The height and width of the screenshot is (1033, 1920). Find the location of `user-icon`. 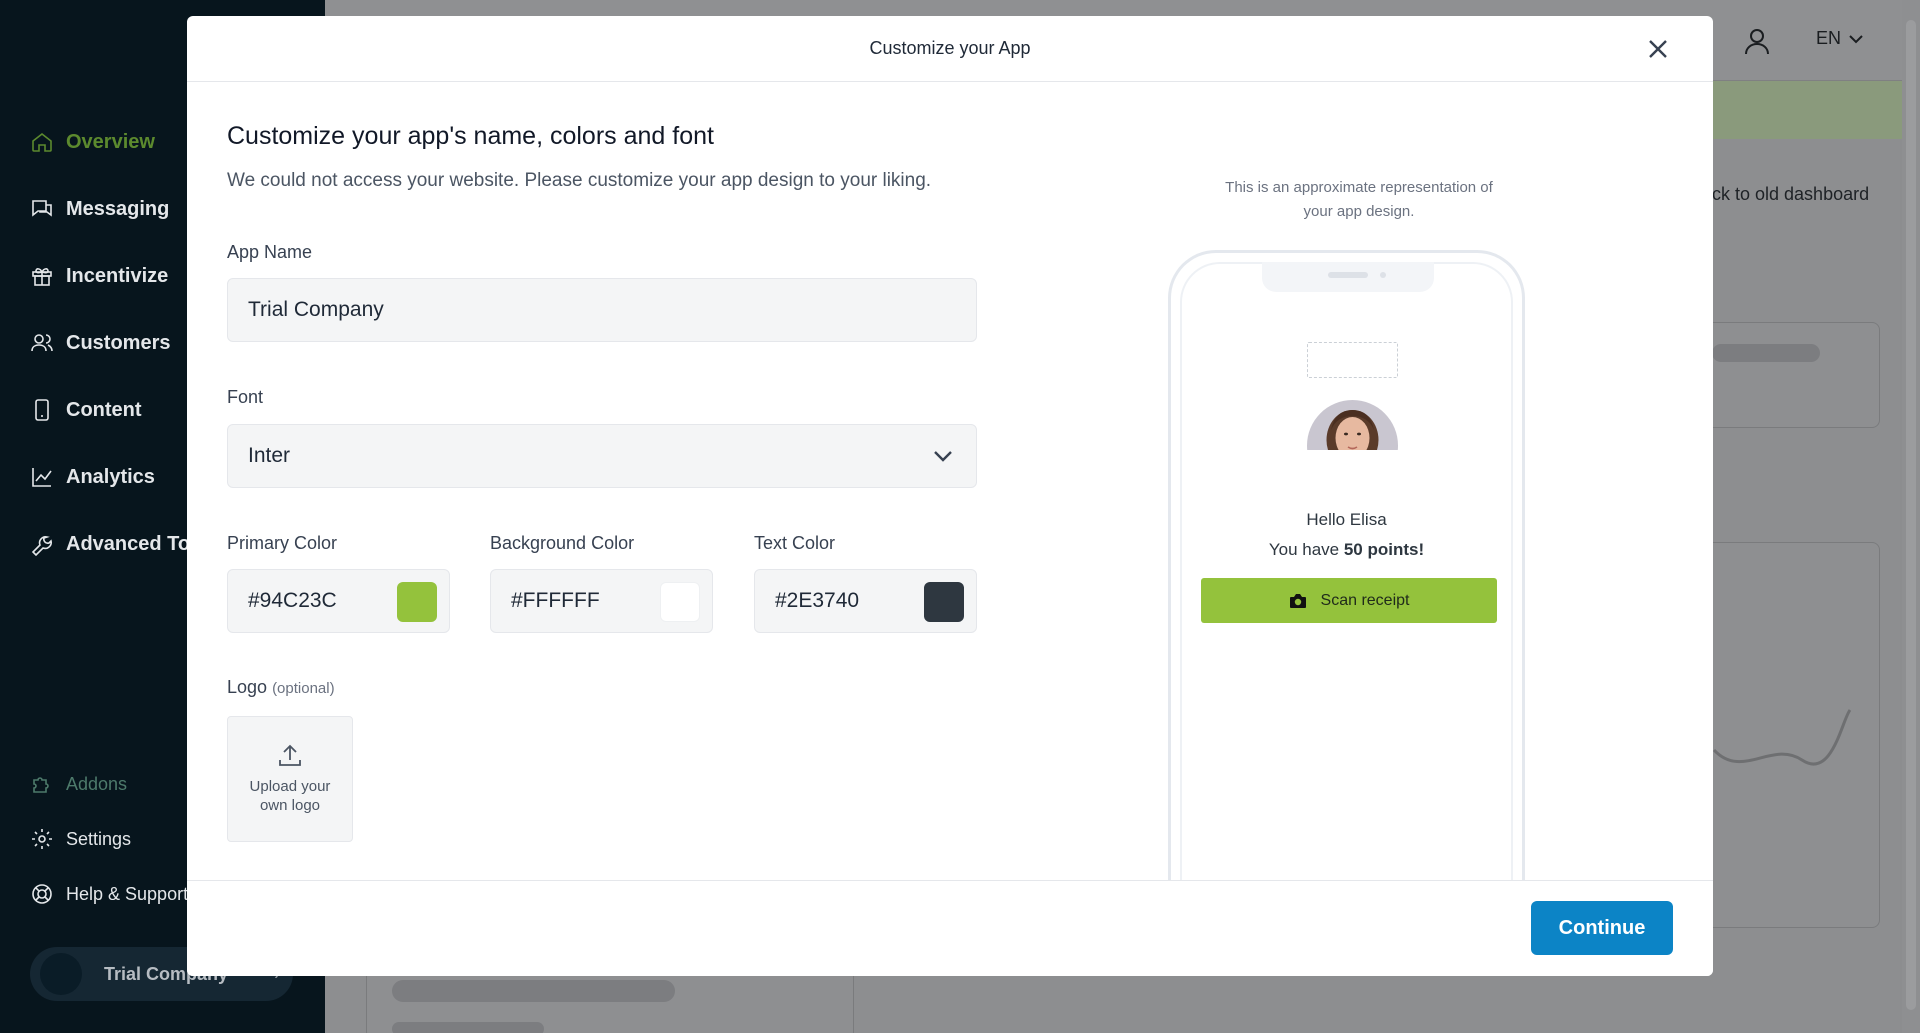

user-icon is located at coordinates (1757, 41).